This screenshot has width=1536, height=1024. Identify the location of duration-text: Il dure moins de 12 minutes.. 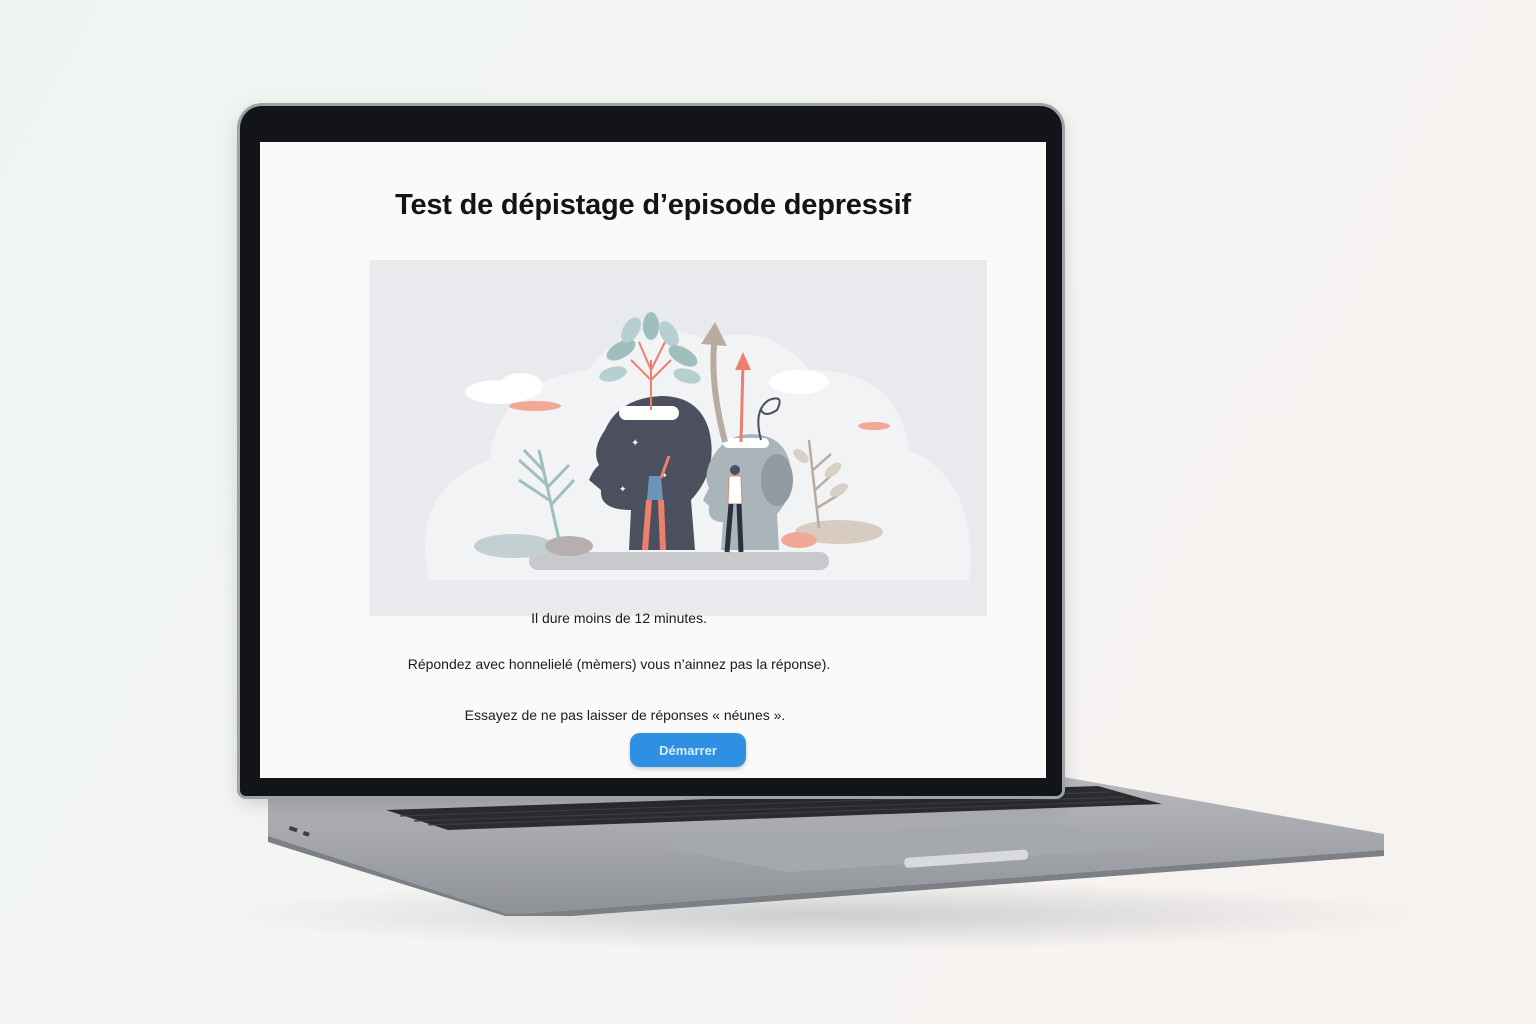
(619, 618).